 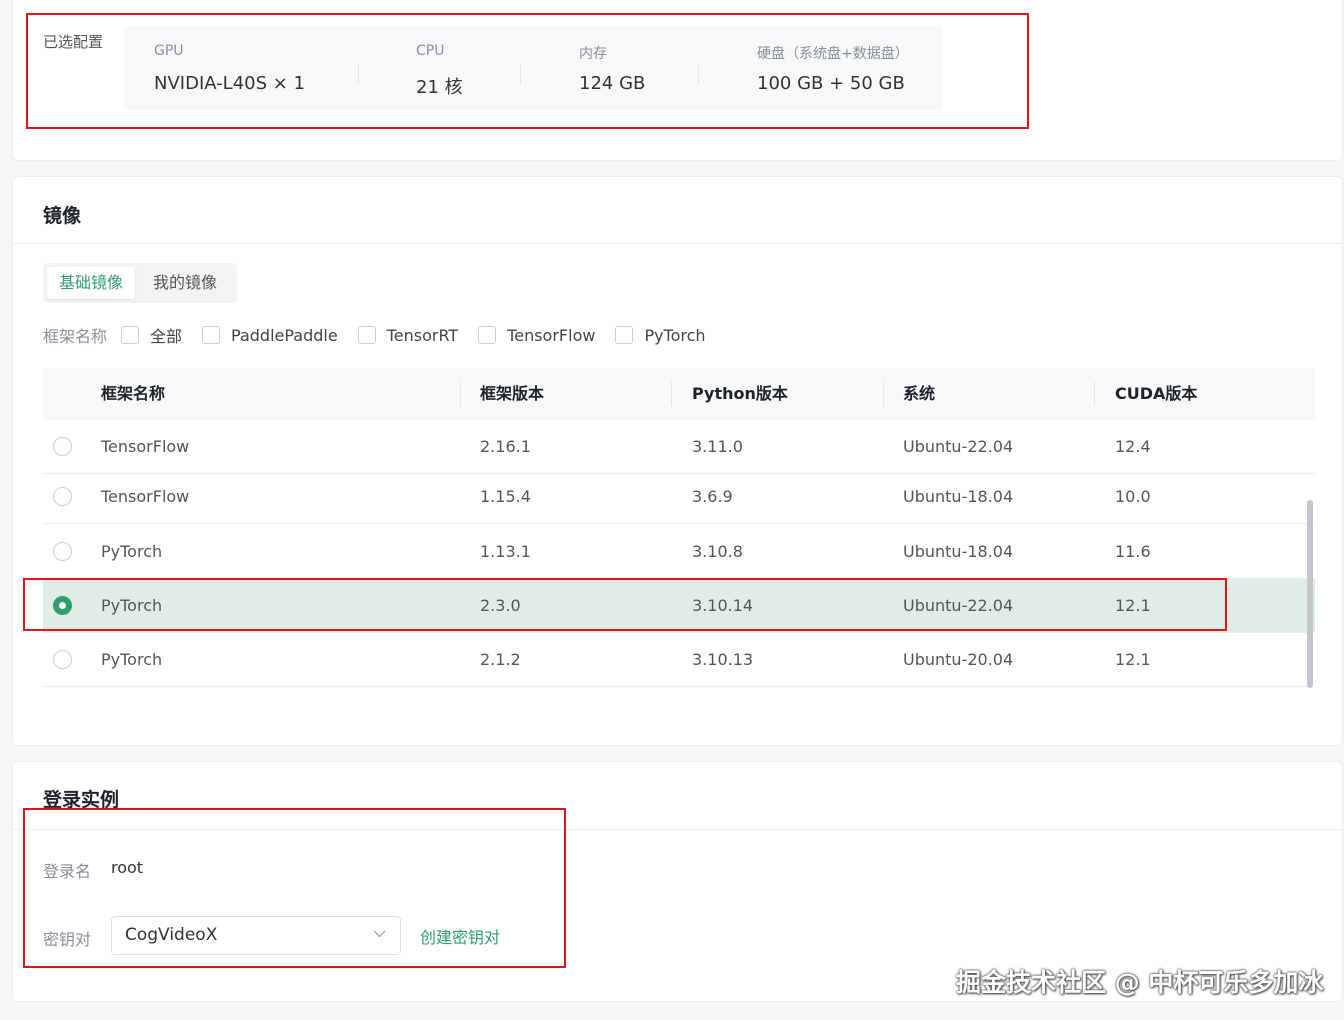 What do you see at coordinates (675, 335) in the screenshot?
I see `filter-option-label: PyTorch` at bounding box center [675, 335].